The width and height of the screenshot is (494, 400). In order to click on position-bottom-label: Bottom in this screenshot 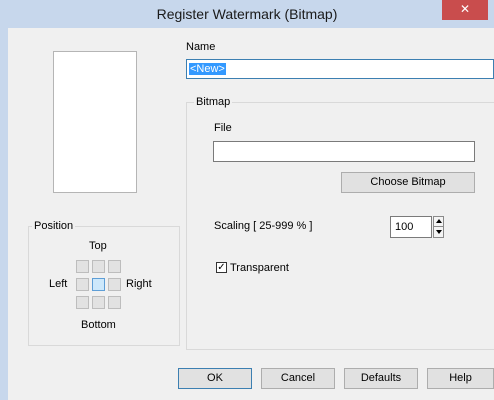, I will do `click(98, 325)`.